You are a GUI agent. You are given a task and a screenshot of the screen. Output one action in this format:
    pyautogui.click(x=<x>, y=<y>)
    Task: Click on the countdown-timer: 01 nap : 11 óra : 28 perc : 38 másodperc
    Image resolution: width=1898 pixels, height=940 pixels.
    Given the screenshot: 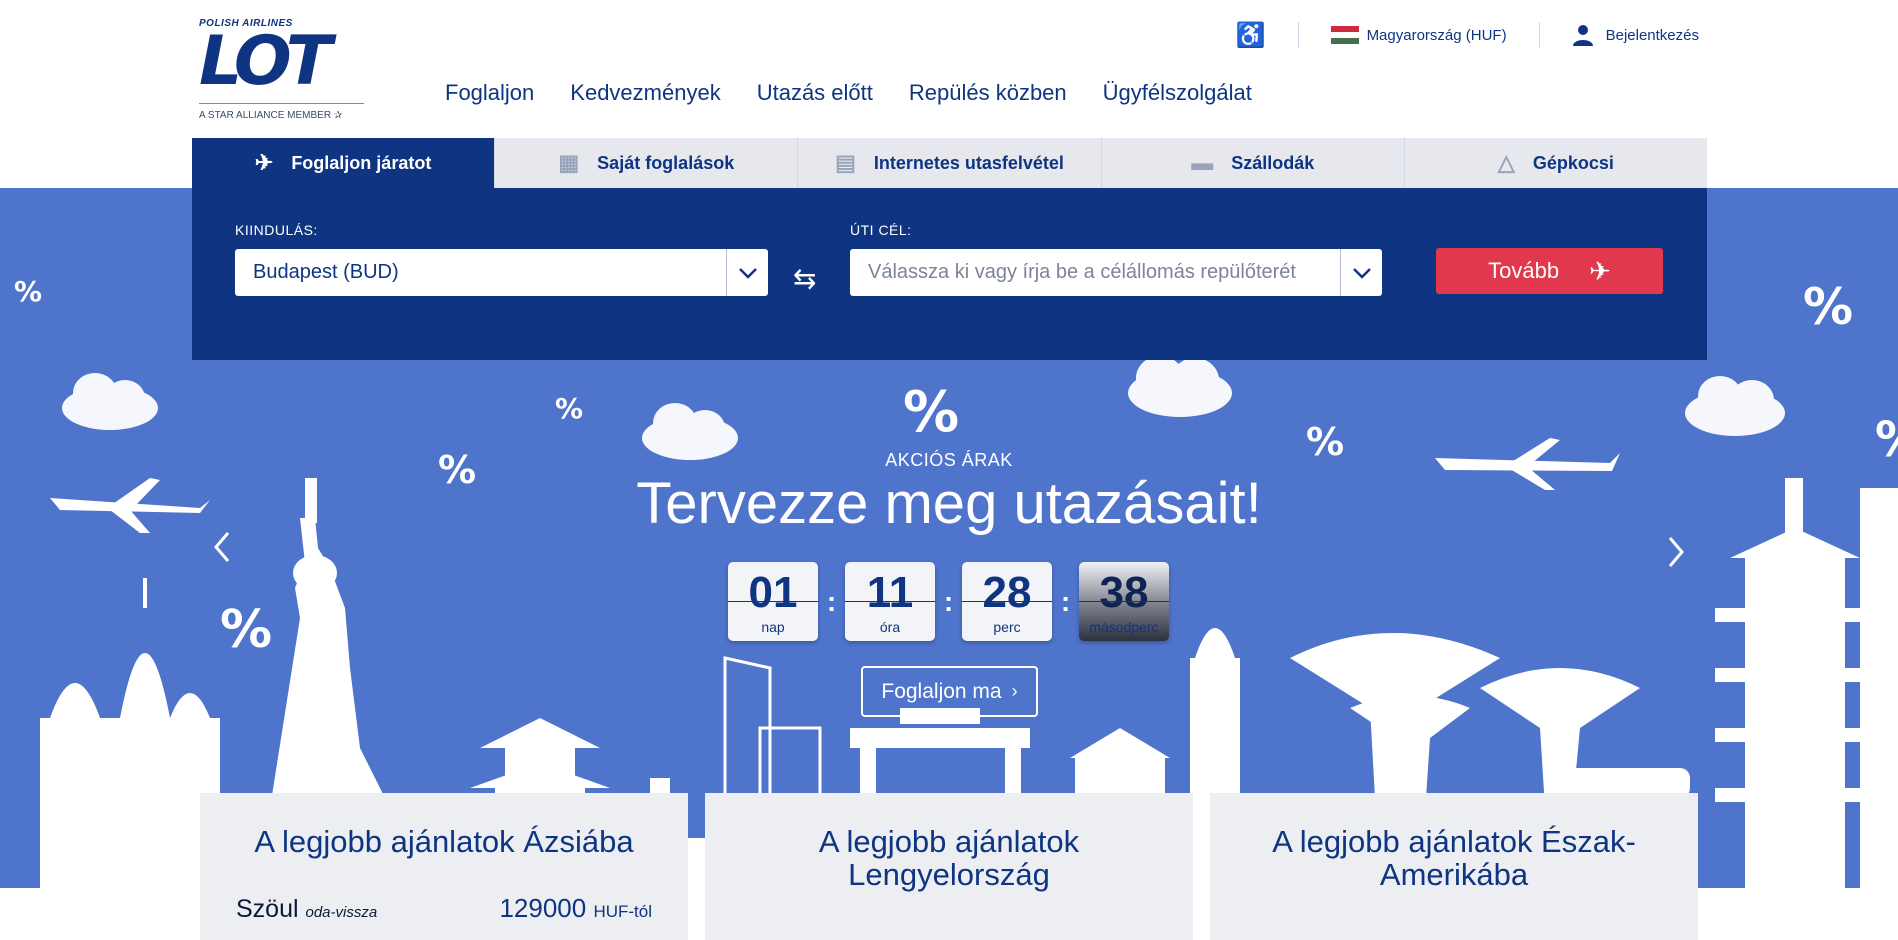 What is the action you would take?
    pyautogui.click(x=948, y=601)
    